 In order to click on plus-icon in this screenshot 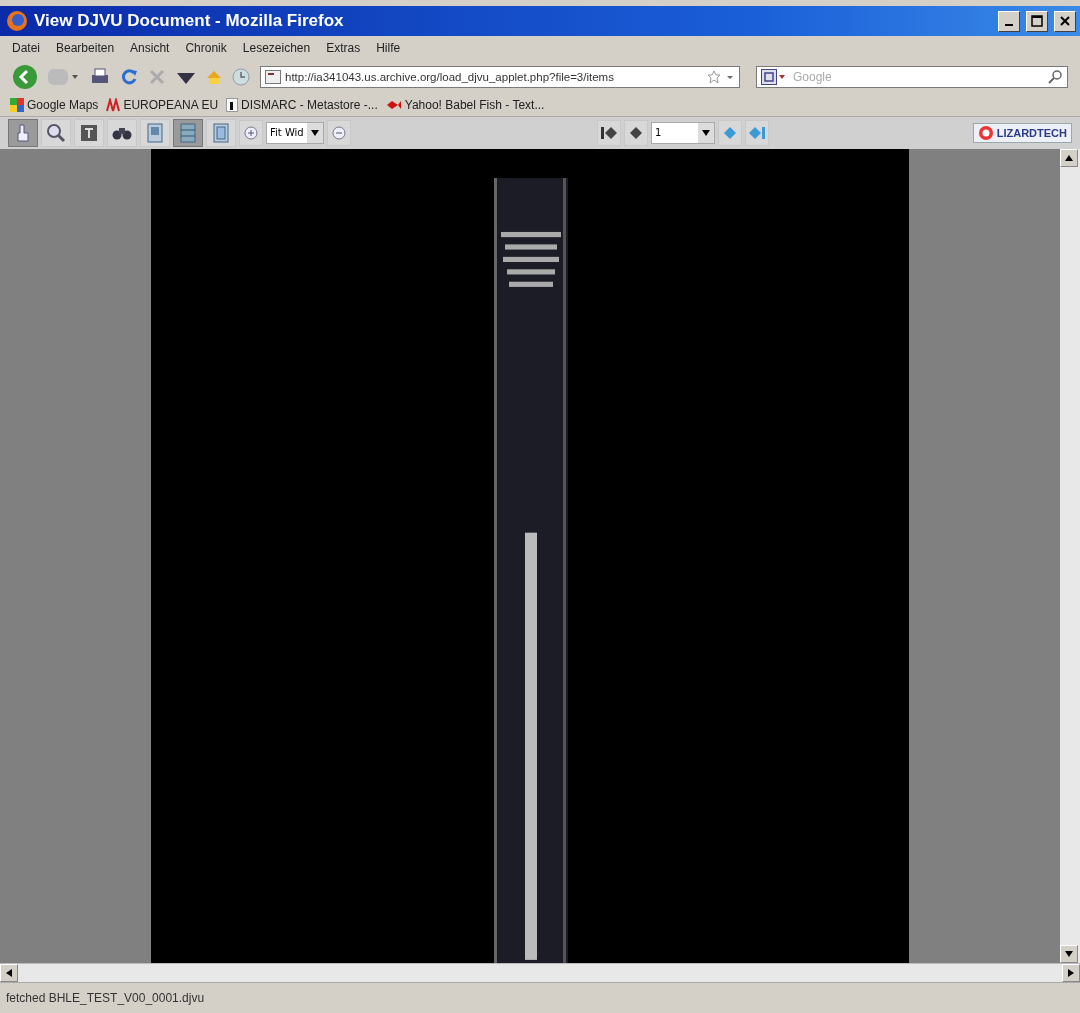, I will do `click(251, 133)`.